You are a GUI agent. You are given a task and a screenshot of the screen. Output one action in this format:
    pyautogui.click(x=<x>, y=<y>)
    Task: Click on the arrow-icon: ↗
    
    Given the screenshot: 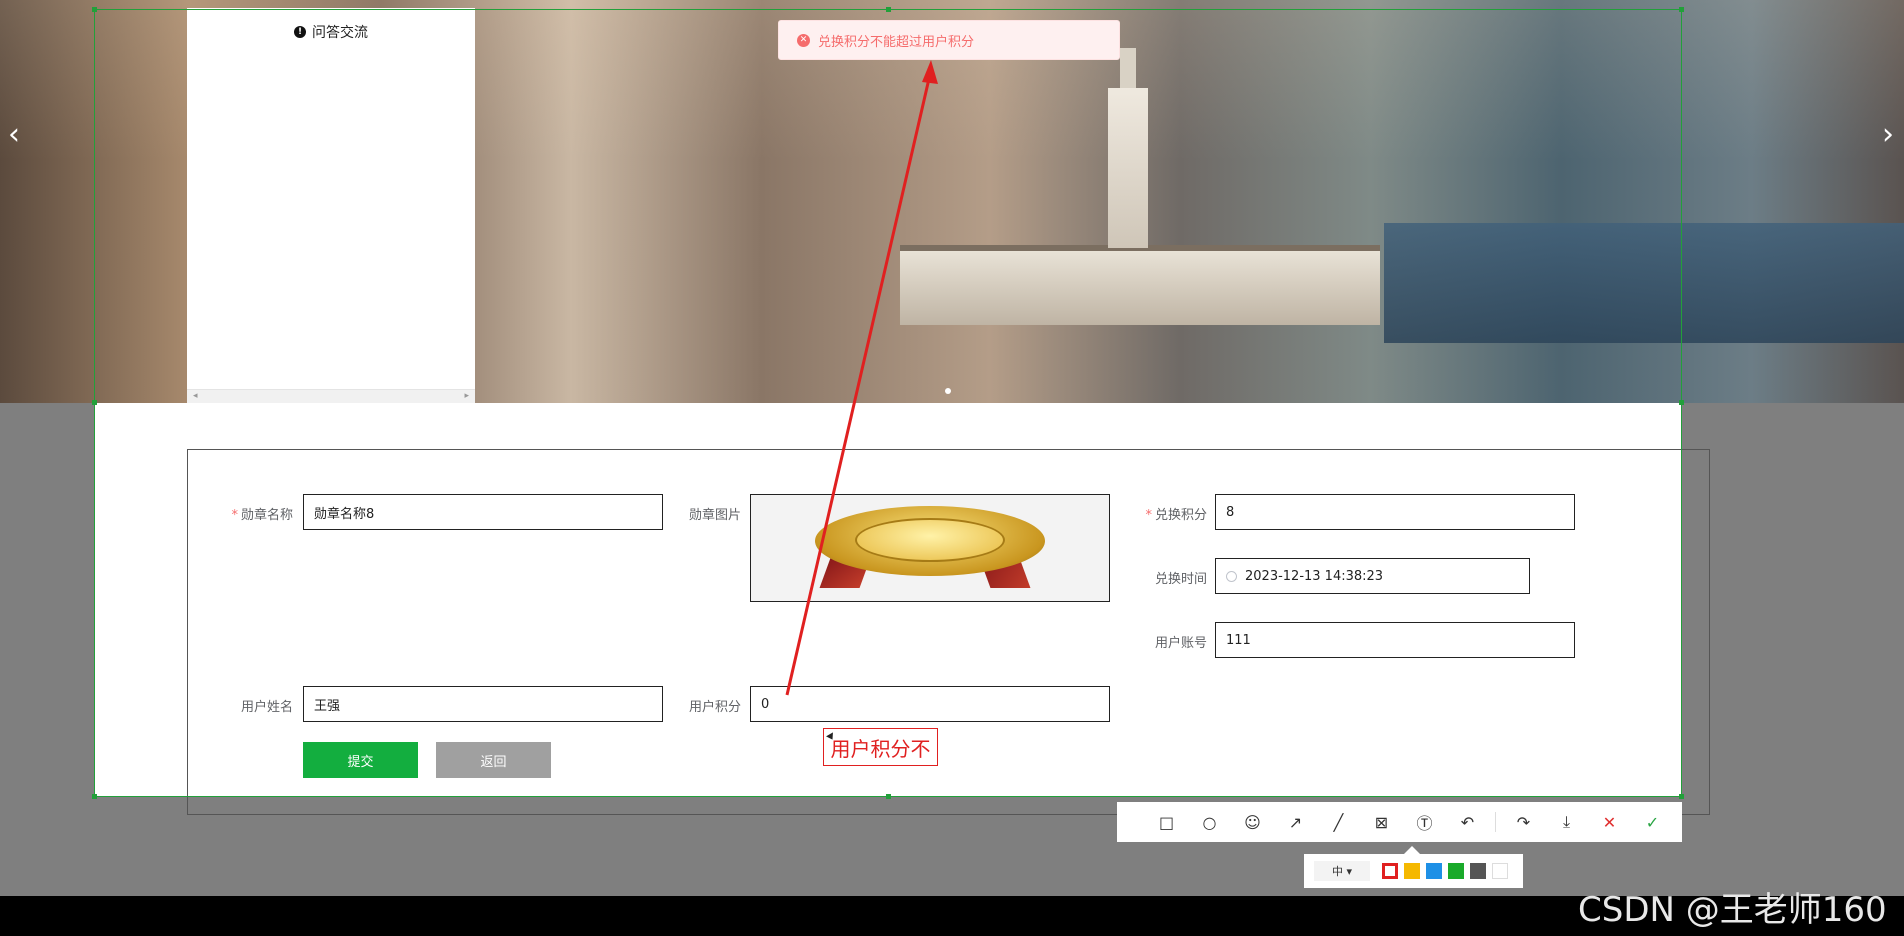 What is the action you would take?
    pyautogui.click(x=1295, y=822)
    